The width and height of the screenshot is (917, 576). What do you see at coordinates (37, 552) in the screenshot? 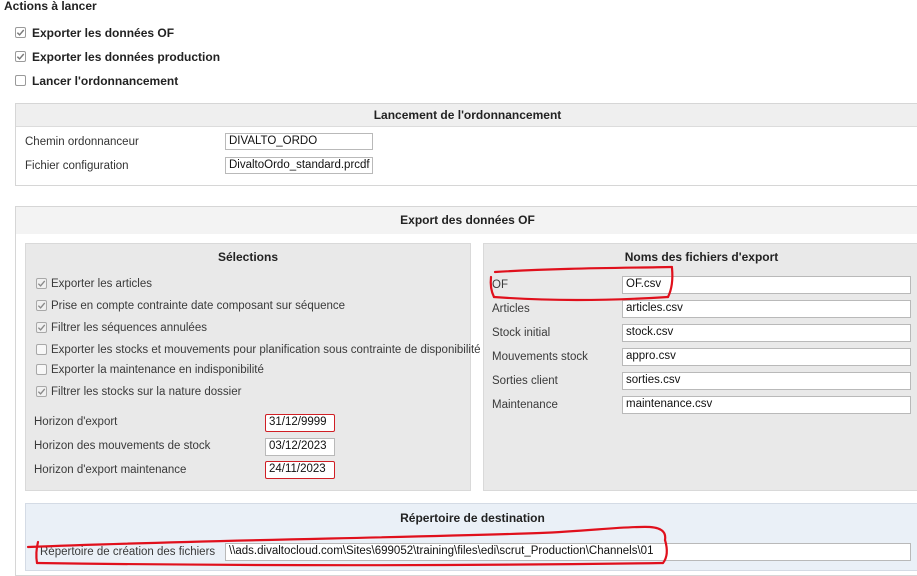
I see `annotation-destination-left-stroke` at bounding box center [37, 552].